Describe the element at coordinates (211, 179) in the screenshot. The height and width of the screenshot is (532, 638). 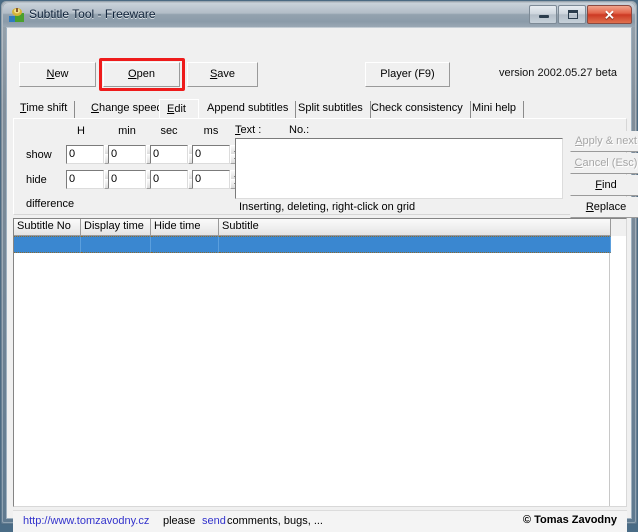
I see `hide-ms-input: 0` at that location.